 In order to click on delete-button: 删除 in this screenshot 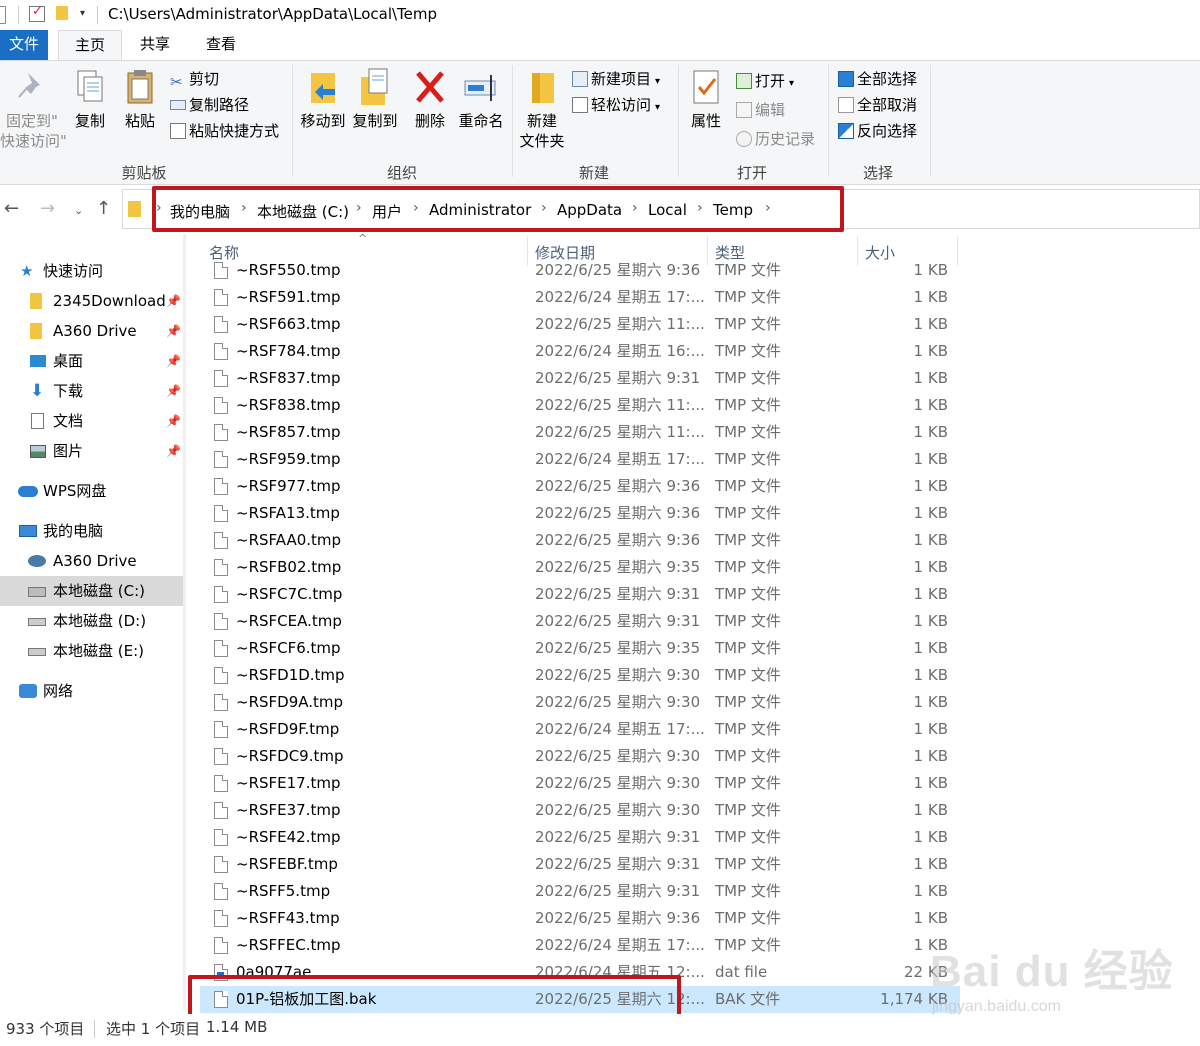, I will do `click(430, 99)`.